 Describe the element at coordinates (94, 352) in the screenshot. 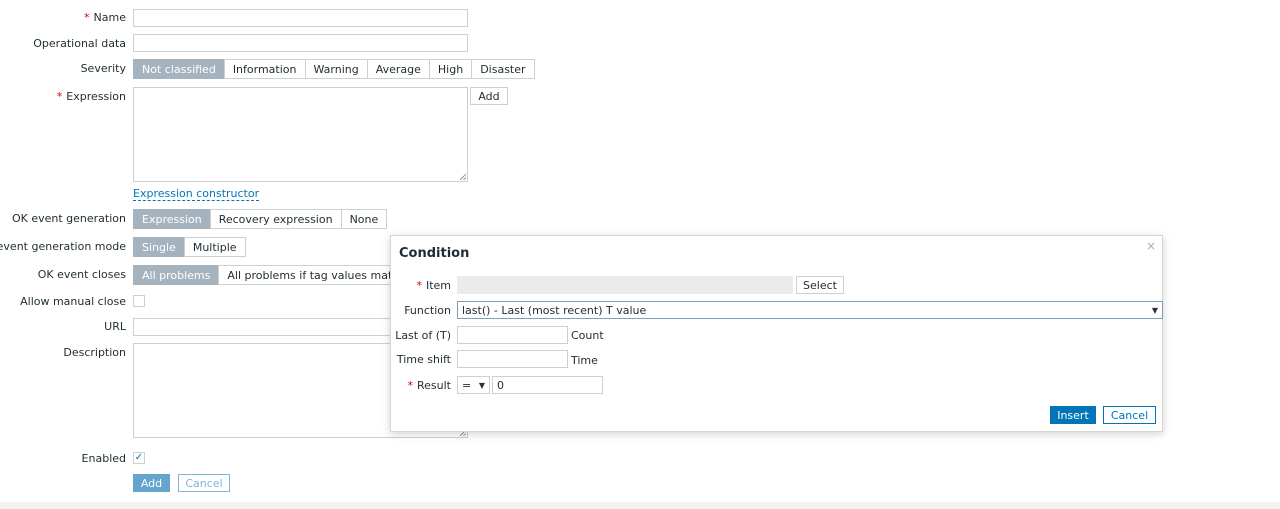

I see `description-label: Description` at that location.